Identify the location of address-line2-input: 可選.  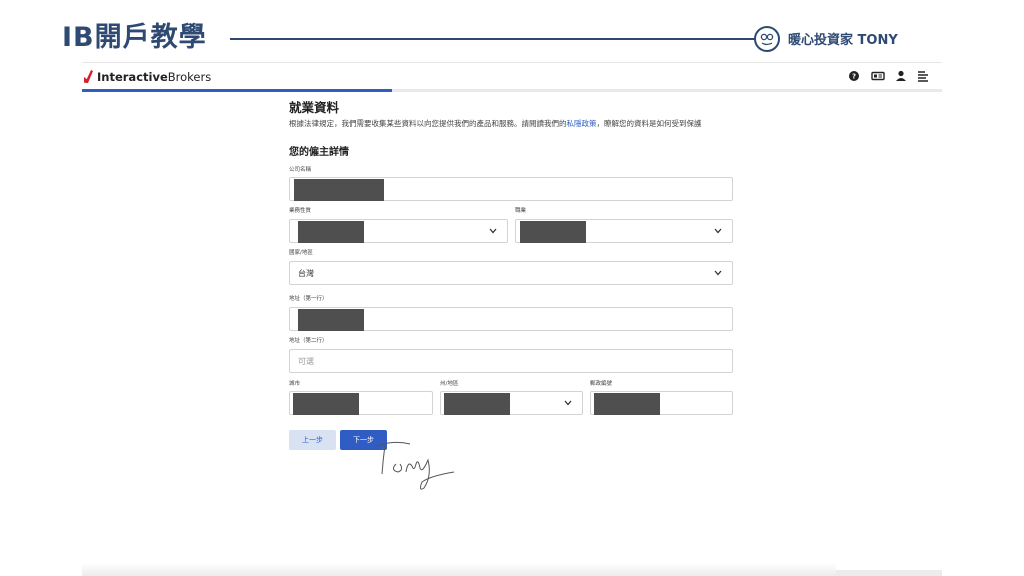
(511, 361).